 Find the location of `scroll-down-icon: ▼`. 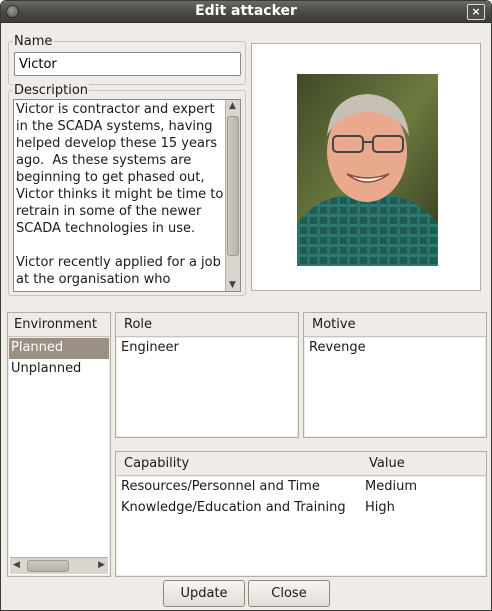

scroll-down-icon: ▼ is located at coordinates (232, 285).